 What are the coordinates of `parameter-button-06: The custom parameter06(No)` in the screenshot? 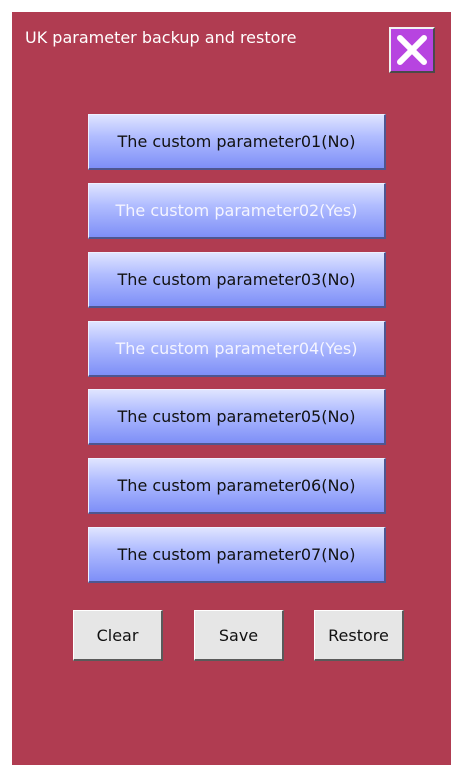 It's located at (237, 486).